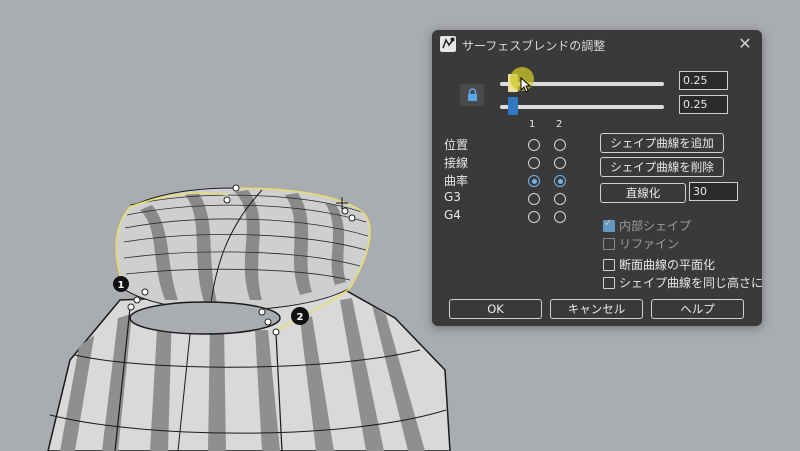 This screenshot has height=451, width=800. Describe the element at coordinates (609, 283) in the screenshot. I see `same-height-checkbox` at that location.